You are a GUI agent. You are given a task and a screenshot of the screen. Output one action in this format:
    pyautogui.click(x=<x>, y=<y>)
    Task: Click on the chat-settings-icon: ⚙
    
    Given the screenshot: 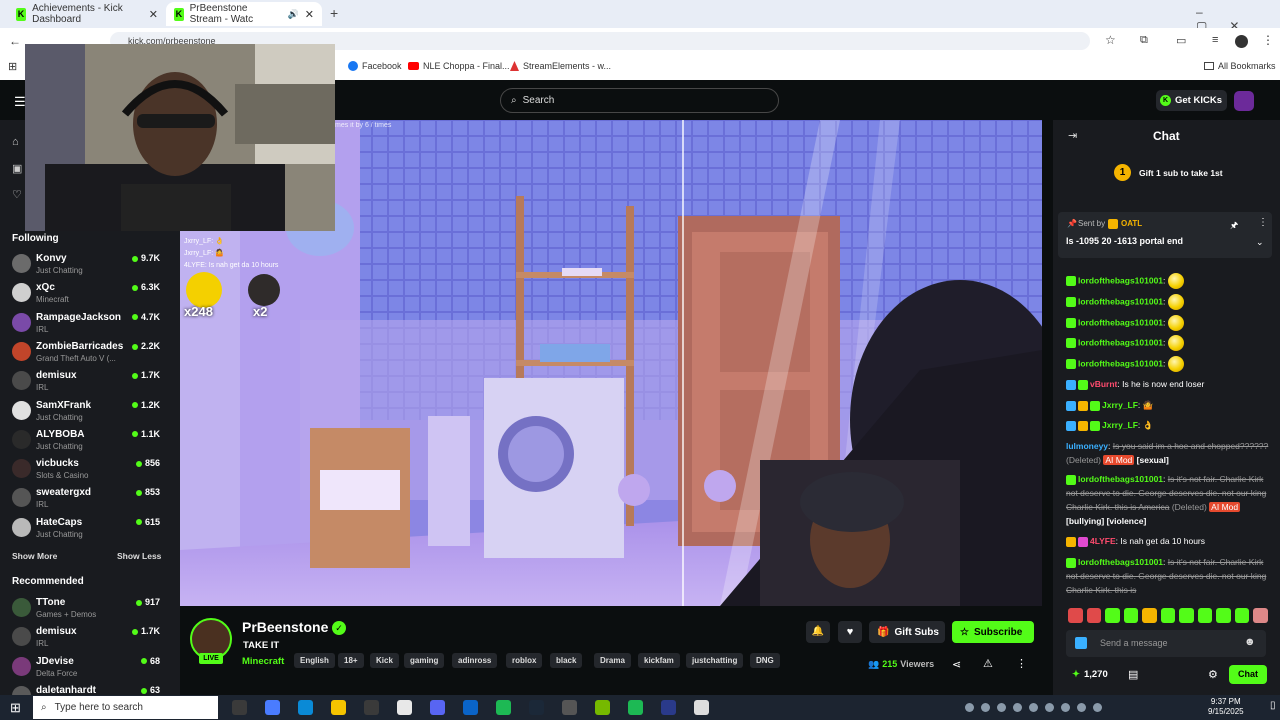 What is the action you would take?
    pyautogui.click(x=1213, y=674)
    